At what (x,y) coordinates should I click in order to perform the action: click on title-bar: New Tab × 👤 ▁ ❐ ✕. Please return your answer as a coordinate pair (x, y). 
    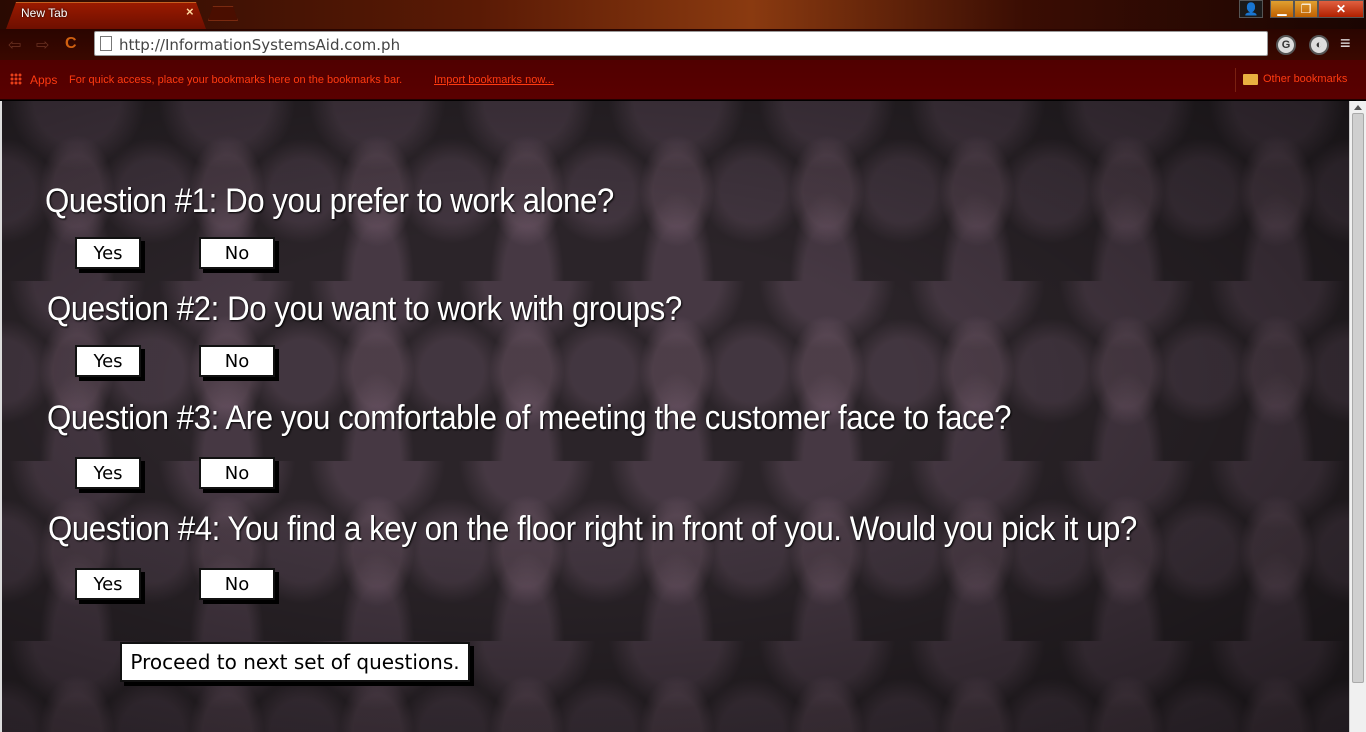
    Looking at the image, I should click on (683, 14).